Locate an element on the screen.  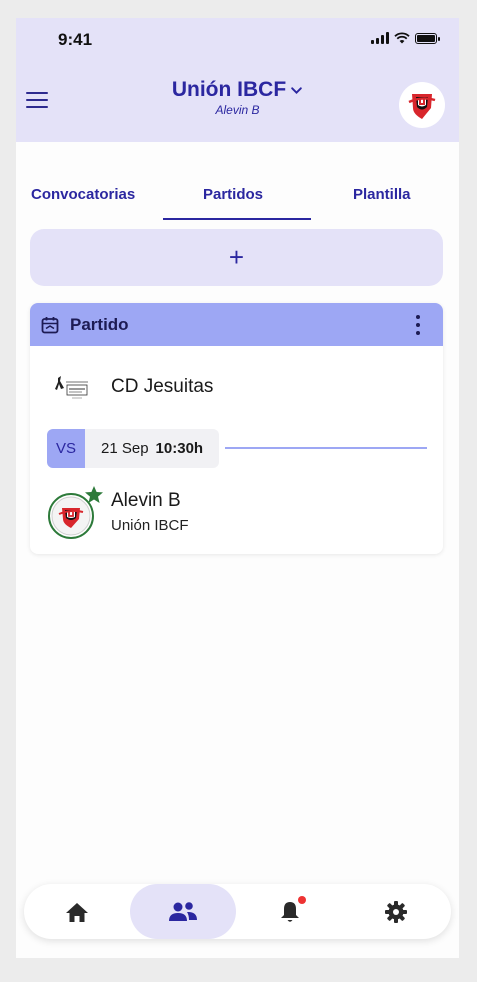
nav-team is located at coordinates (183, 911).